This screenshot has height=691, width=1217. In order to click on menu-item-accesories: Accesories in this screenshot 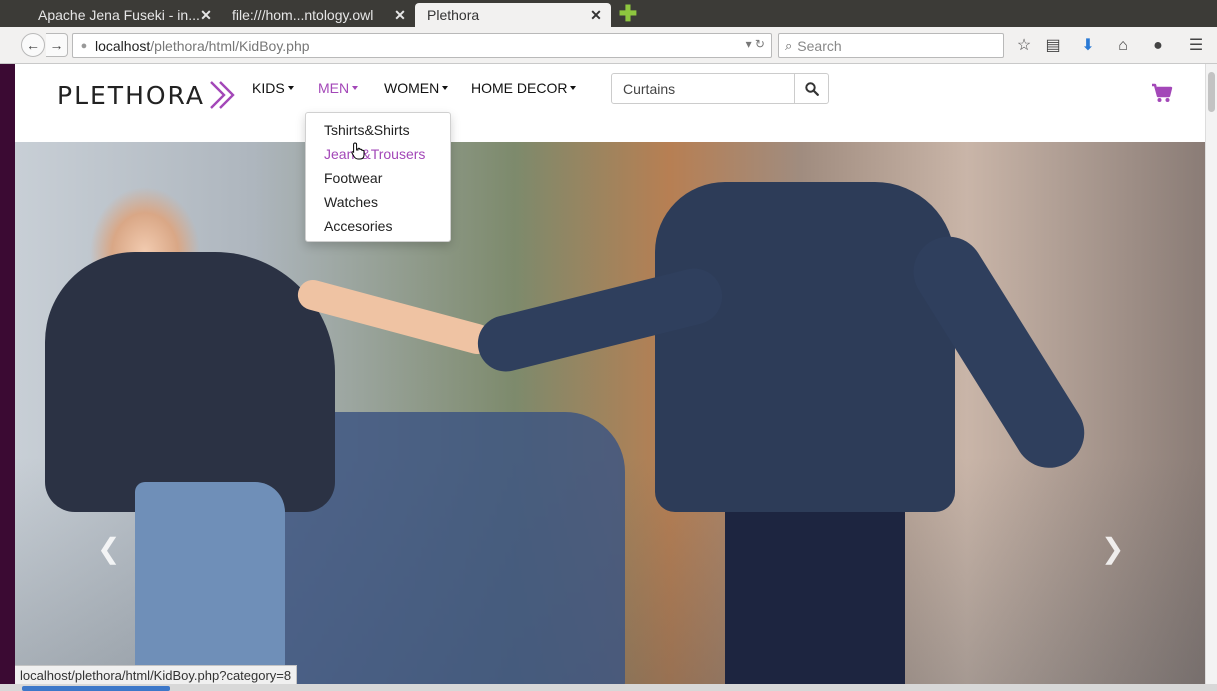, I will do `click(378, 226)`.